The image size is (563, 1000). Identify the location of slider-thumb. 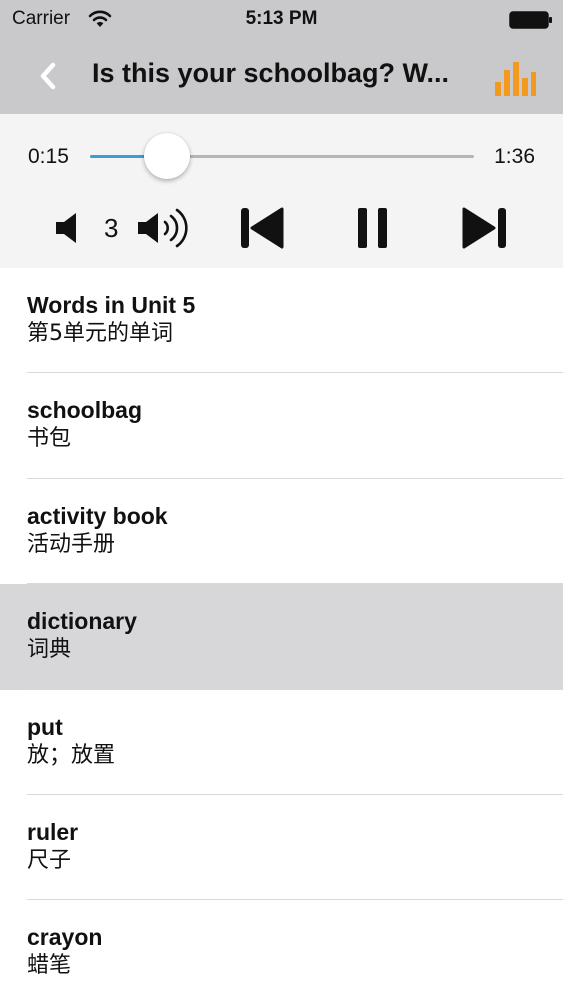
(166, 156).